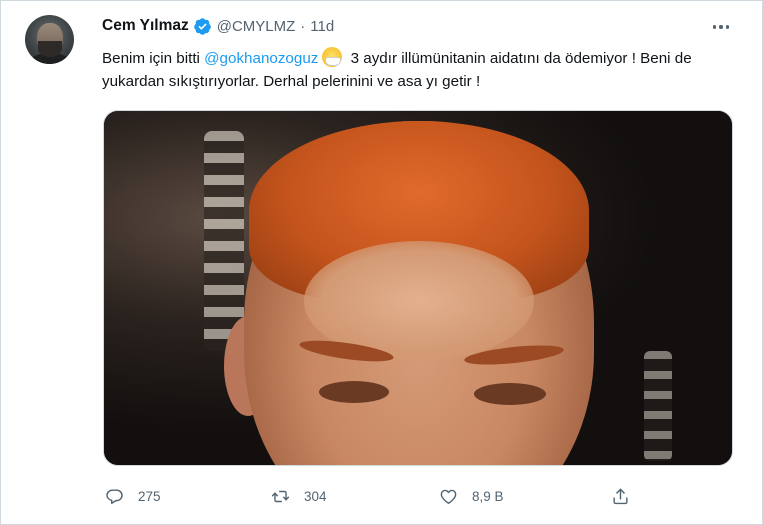  What do you see at coordinates (114, 496) in the screenshot?
I see `reply-icon` at bounding box center [114, 496].